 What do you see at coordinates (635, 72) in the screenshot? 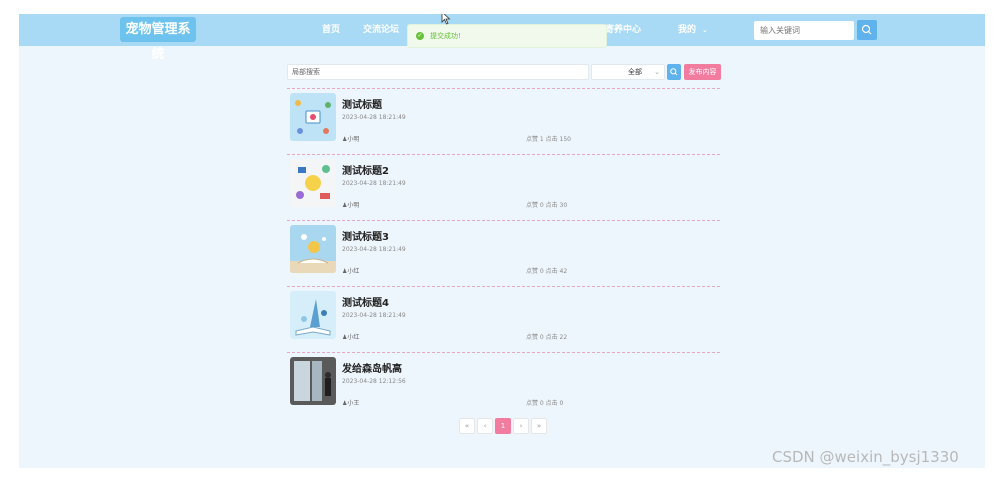
I see `category-select-value: 全部` at bounding box center [635, 72].